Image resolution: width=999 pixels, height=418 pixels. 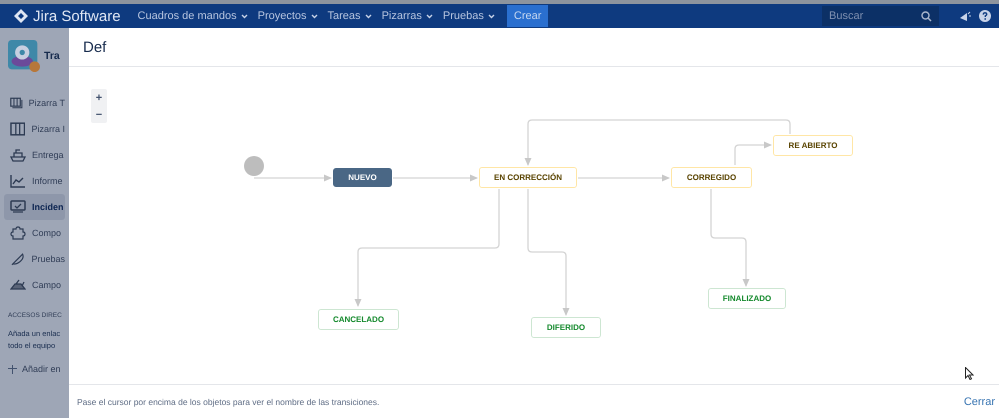 What do you see at coordinates (254, 166) in the screenshot?
I see `start-node` at bounding box center [254, 166].